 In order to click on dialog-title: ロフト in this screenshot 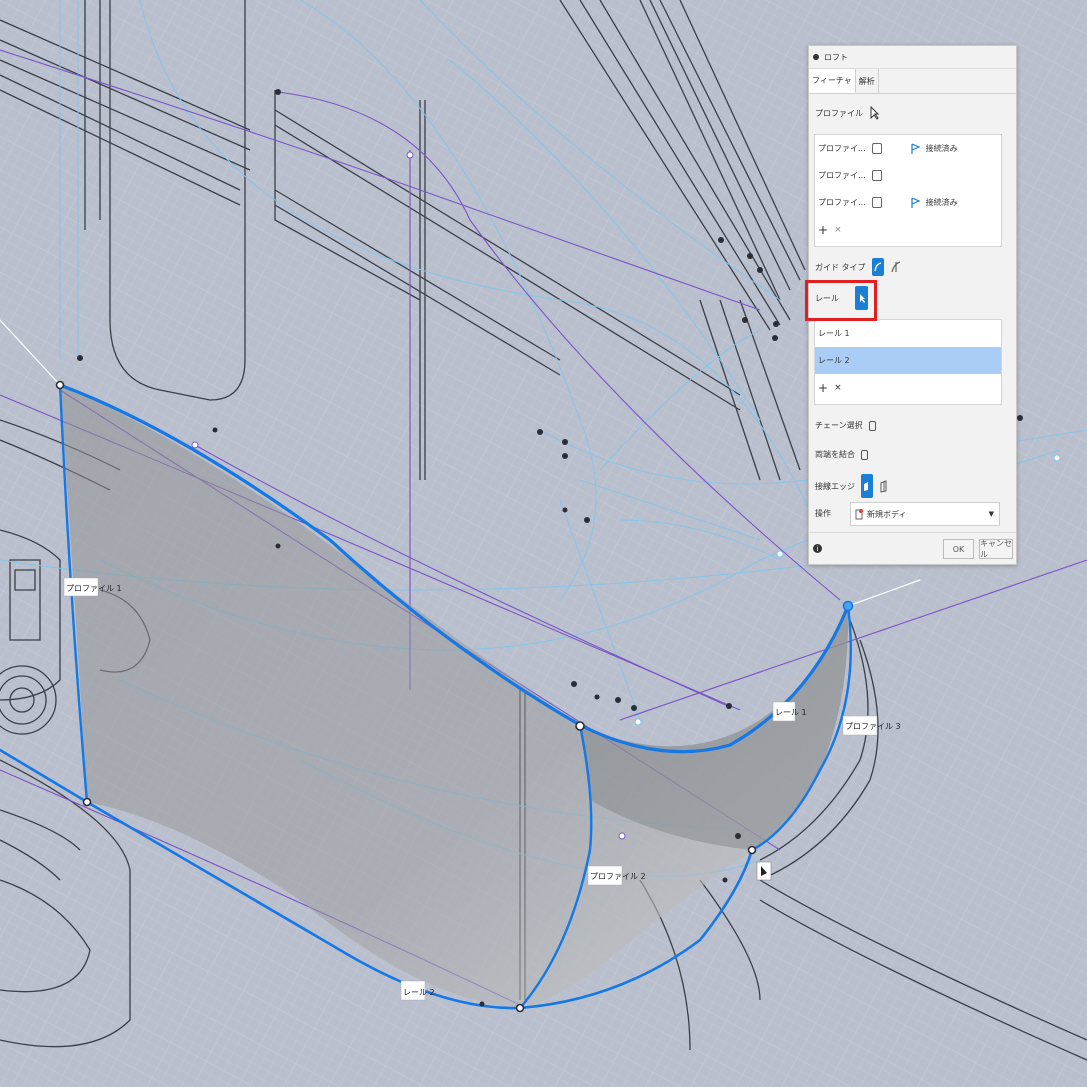, I will do `click(836, 57)`.